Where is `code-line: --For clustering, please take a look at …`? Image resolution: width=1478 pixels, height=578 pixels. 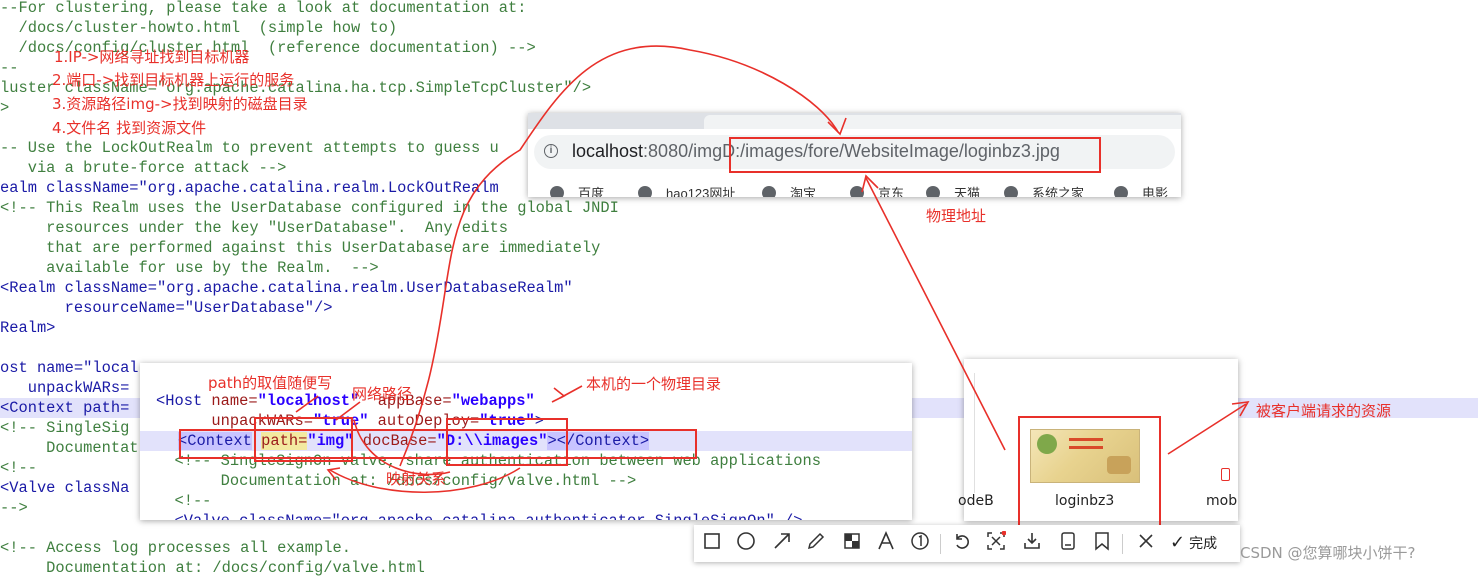
code-line: --For clustering, please take a look at … is located at coordinates (263, 8).